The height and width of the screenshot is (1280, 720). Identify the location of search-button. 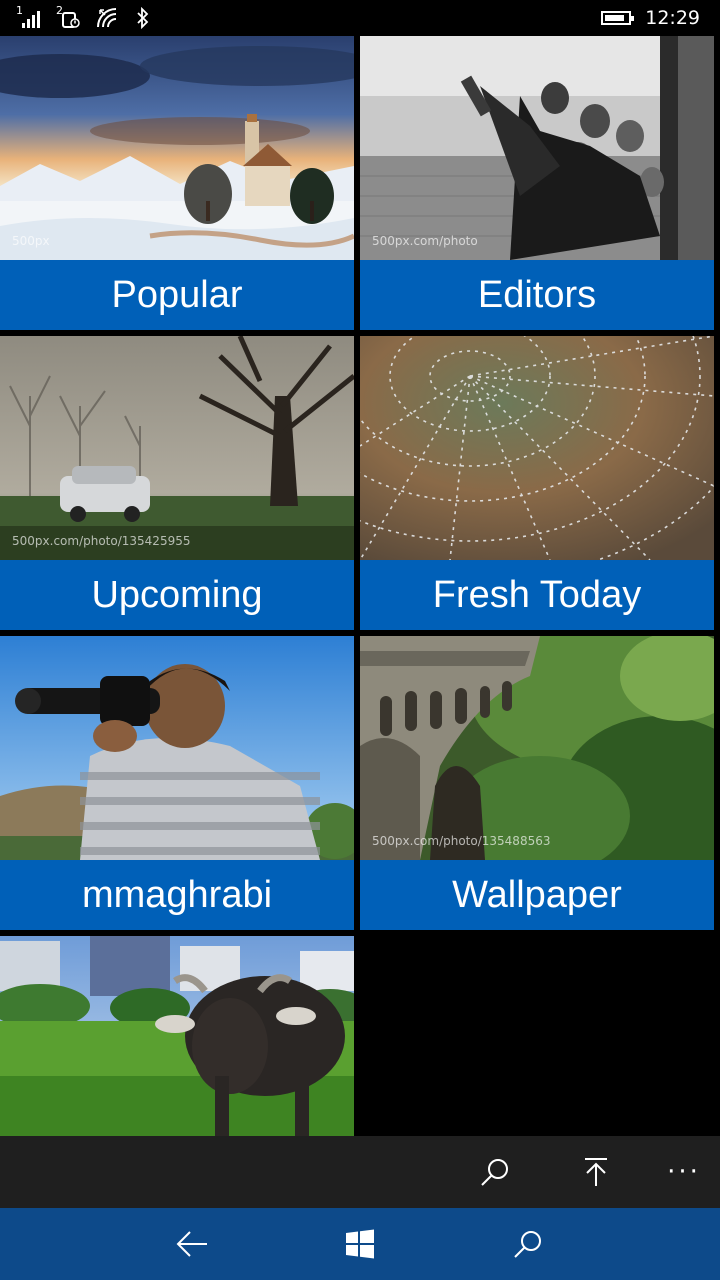
(495, 1172).